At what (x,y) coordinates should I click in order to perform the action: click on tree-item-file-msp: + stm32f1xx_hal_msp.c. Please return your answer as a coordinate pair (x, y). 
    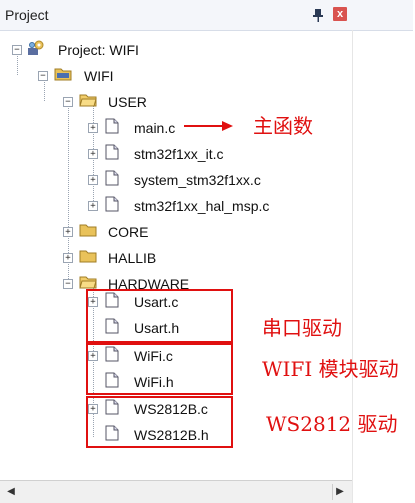
    Looking at the image, I should click on (155, 206).